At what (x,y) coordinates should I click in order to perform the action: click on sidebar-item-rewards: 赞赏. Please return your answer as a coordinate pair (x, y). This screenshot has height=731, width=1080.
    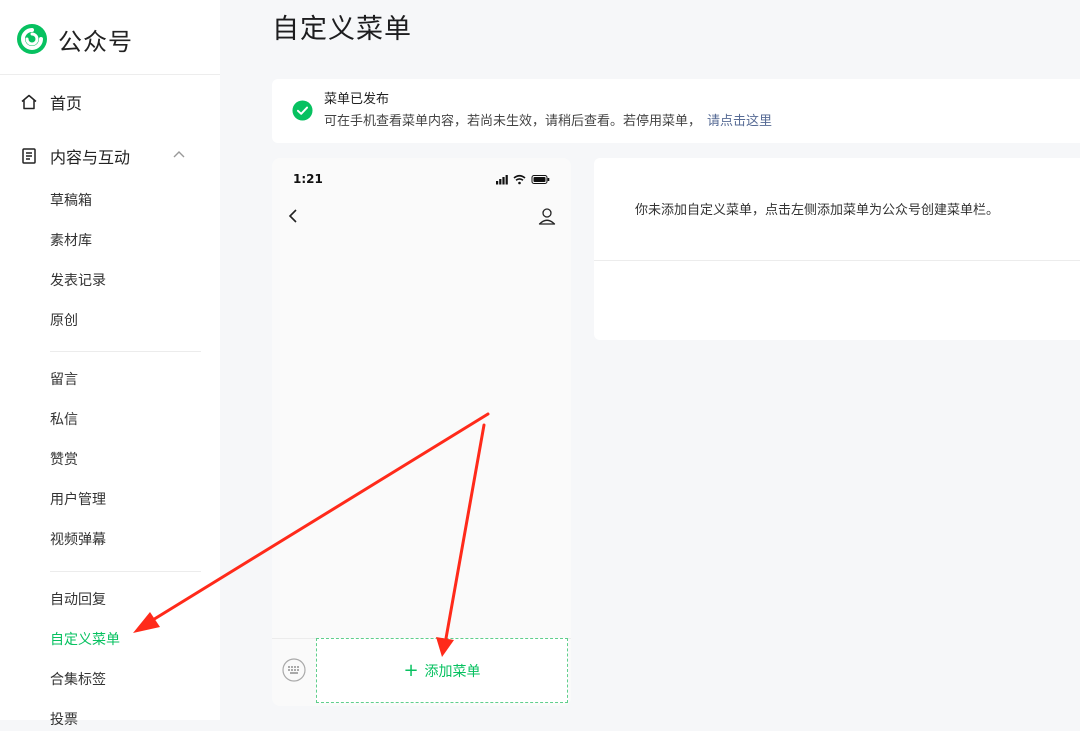
    Looking at the image, I should click on (64, 460).